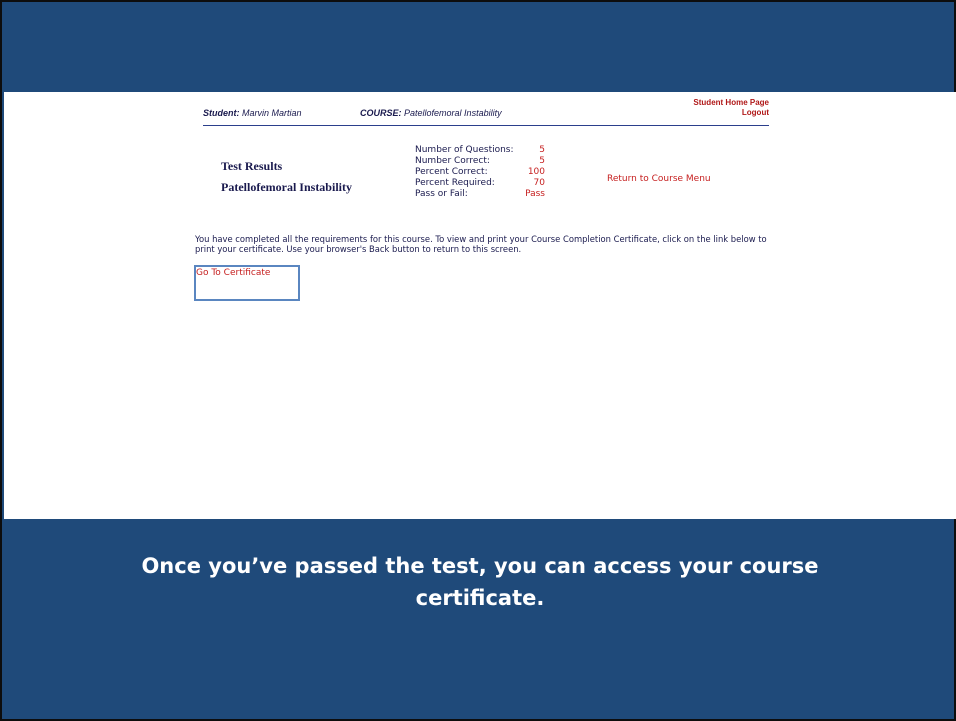 The image size is (956, 721). Describe the element at coordinates (221, 113) in the screenshot. I see `student-label: Student:` at that location.